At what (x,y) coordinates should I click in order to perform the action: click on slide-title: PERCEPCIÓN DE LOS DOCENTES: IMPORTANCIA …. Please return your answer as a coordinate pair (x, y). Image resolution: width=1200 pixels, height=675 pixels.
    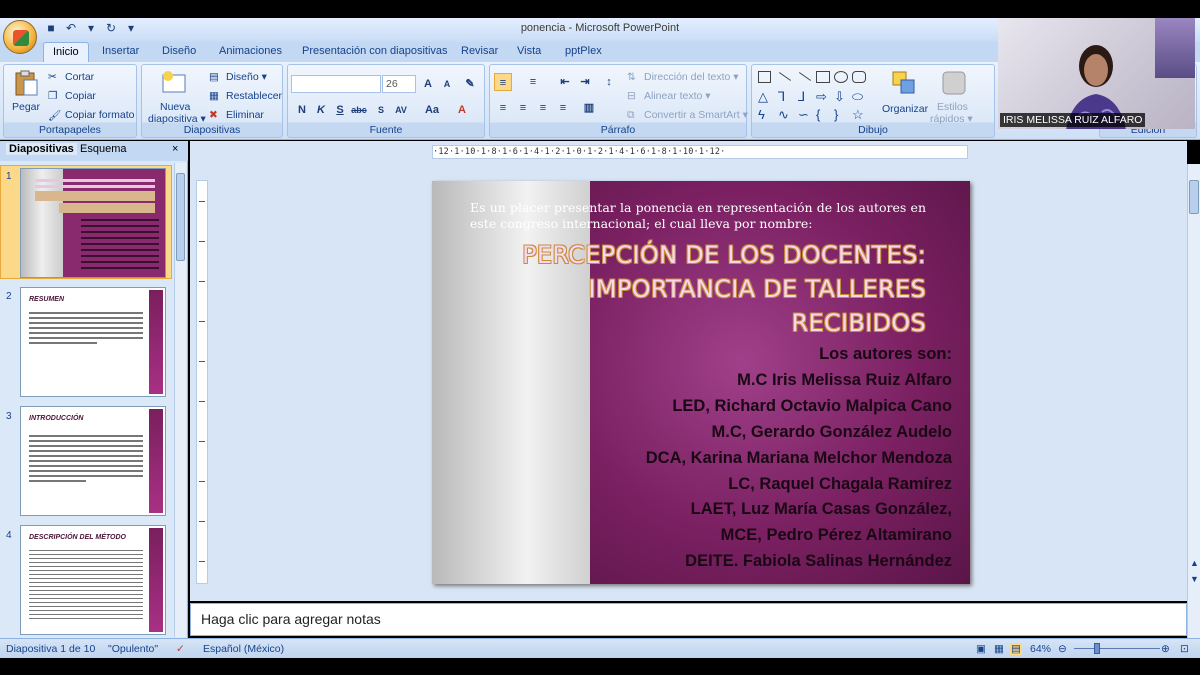
    Looking at the image, I should click on (706, 289).